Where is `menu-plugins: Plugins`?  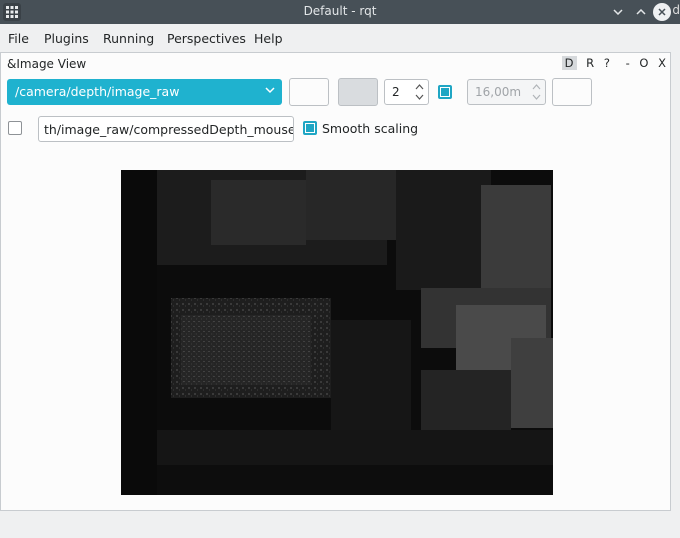
menu-plugins: Plugins is located at coordinates (66, 38).